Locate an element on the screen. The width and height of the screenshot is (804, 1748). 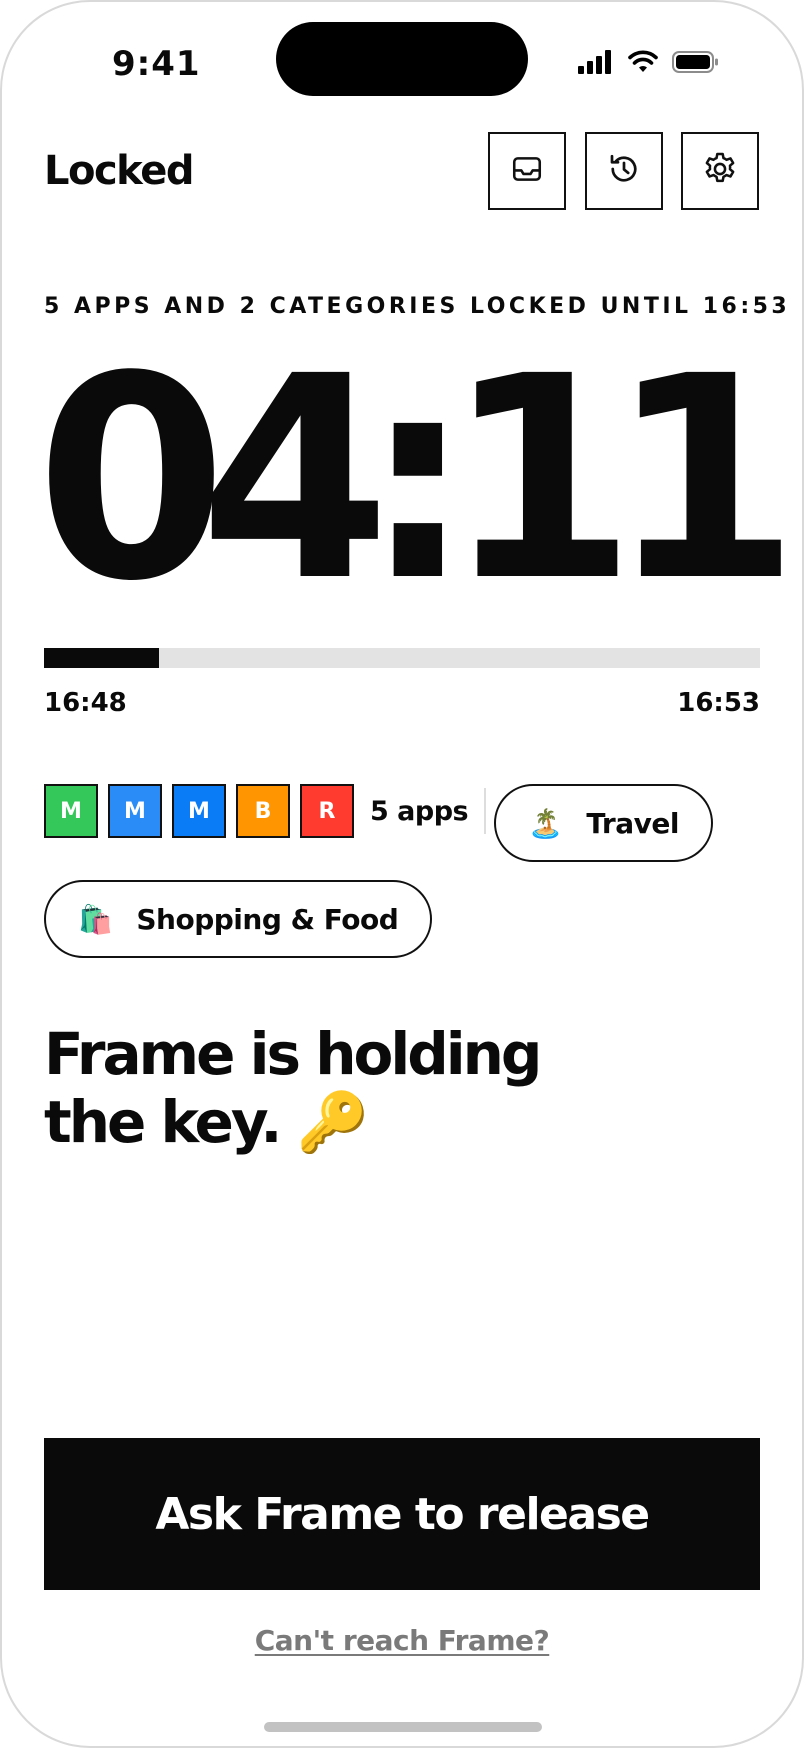
wifi-icon is located at coordinates (643, 62).